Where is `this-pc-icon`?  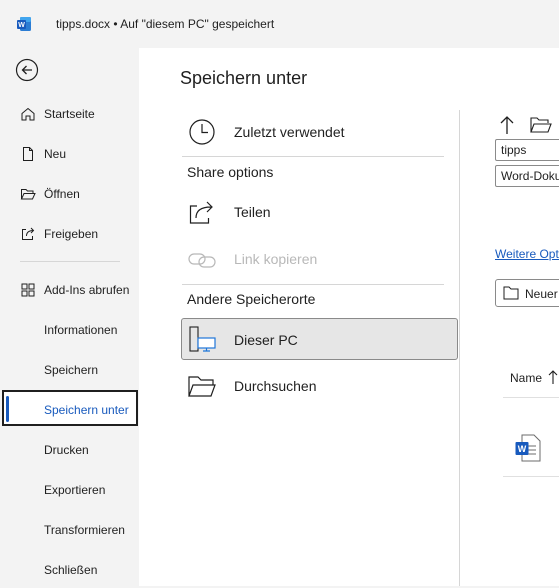
this-pc-icon is located at coordinates (202, 339).